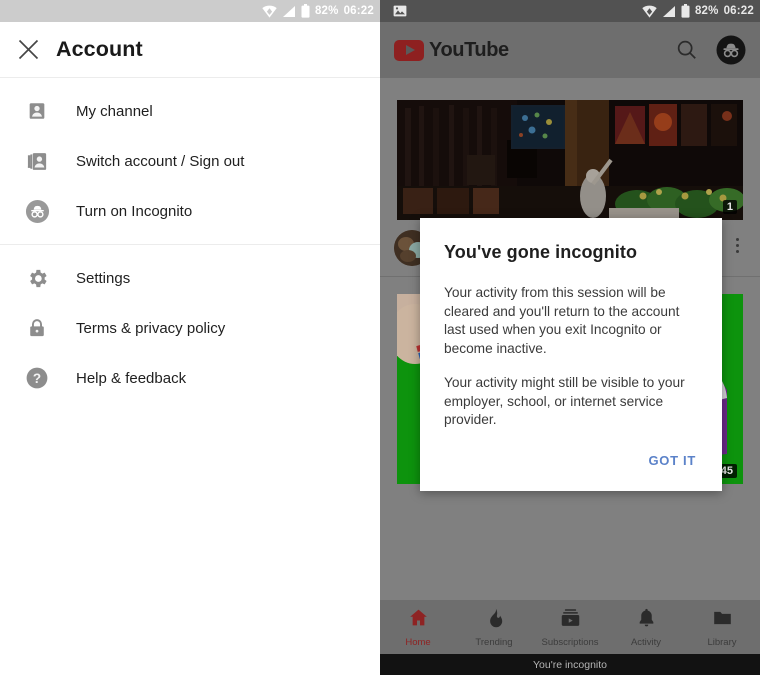 The width and height of the screenshot is (760, 675). What do you see at coordinates (190, 111) in the screenshot?
I see `menu-item-my-channel: My channel` at bounding box center [190, 111].